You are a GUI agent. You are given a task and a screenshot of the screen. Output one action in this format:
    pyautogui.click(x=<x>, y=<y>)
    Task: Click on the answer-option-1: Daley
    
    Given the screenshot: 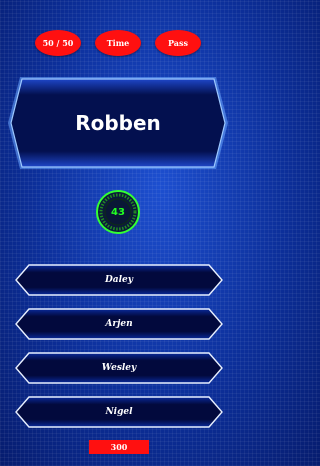 What is the action you would take?
    pyautogui.click(x=119, y=280)
    